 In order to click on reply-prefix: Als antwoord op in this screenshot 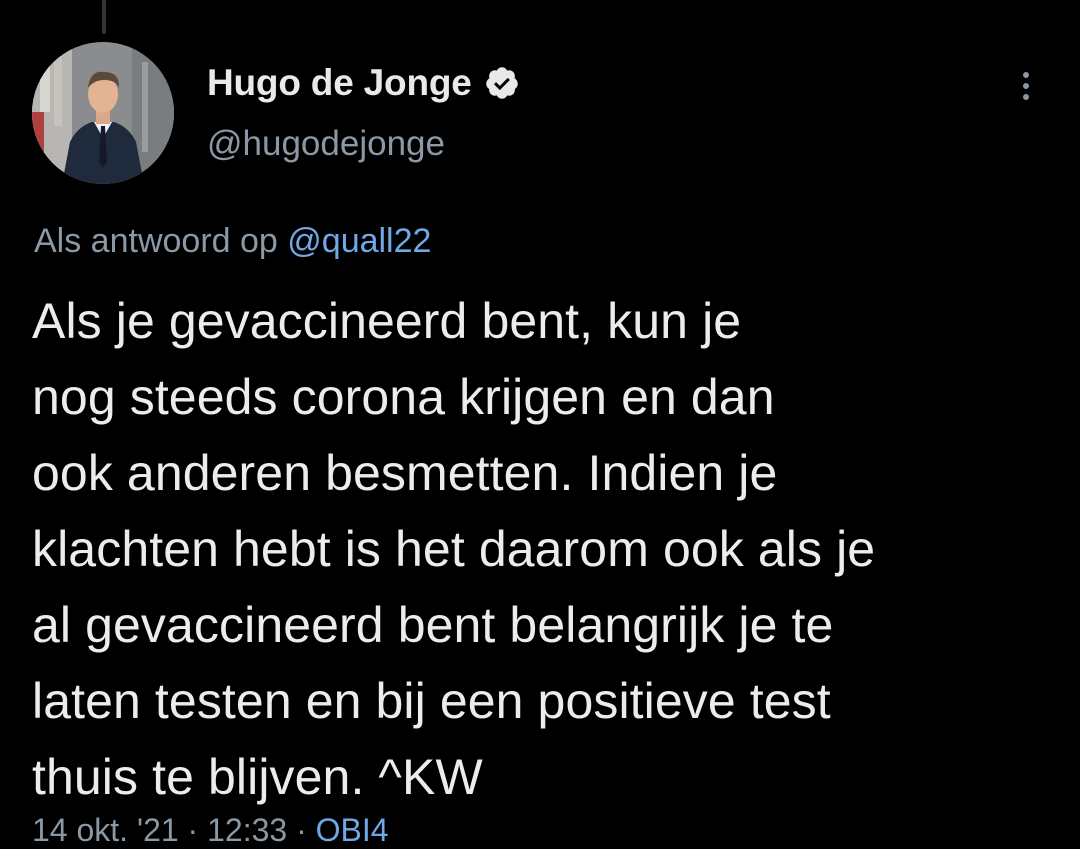, I will do `click(156, 241)`.